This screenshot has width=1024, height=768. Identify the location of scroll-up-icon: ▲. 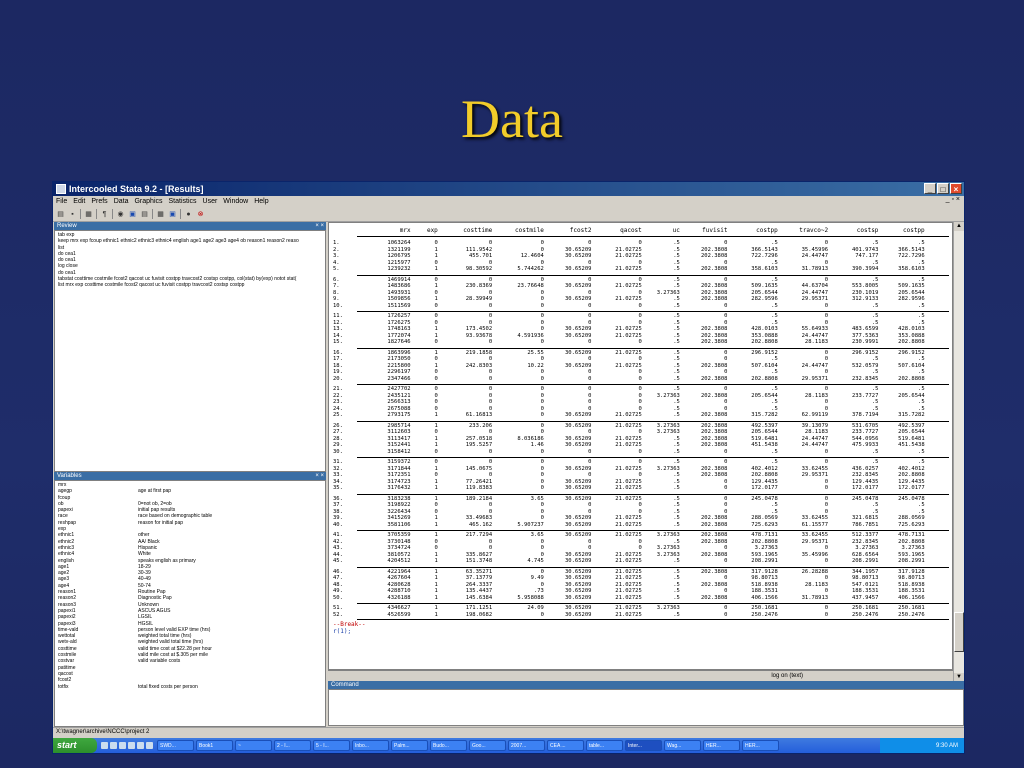
(959, 226).